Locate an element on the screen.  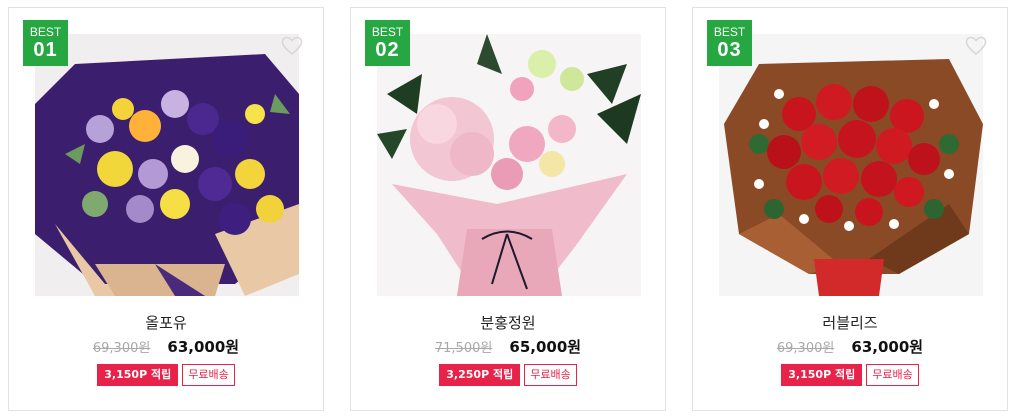
product-info: 분홍정원 71,500원 65,000원 3,250P 적립 무료배송 is located at coordinates (508, 349).